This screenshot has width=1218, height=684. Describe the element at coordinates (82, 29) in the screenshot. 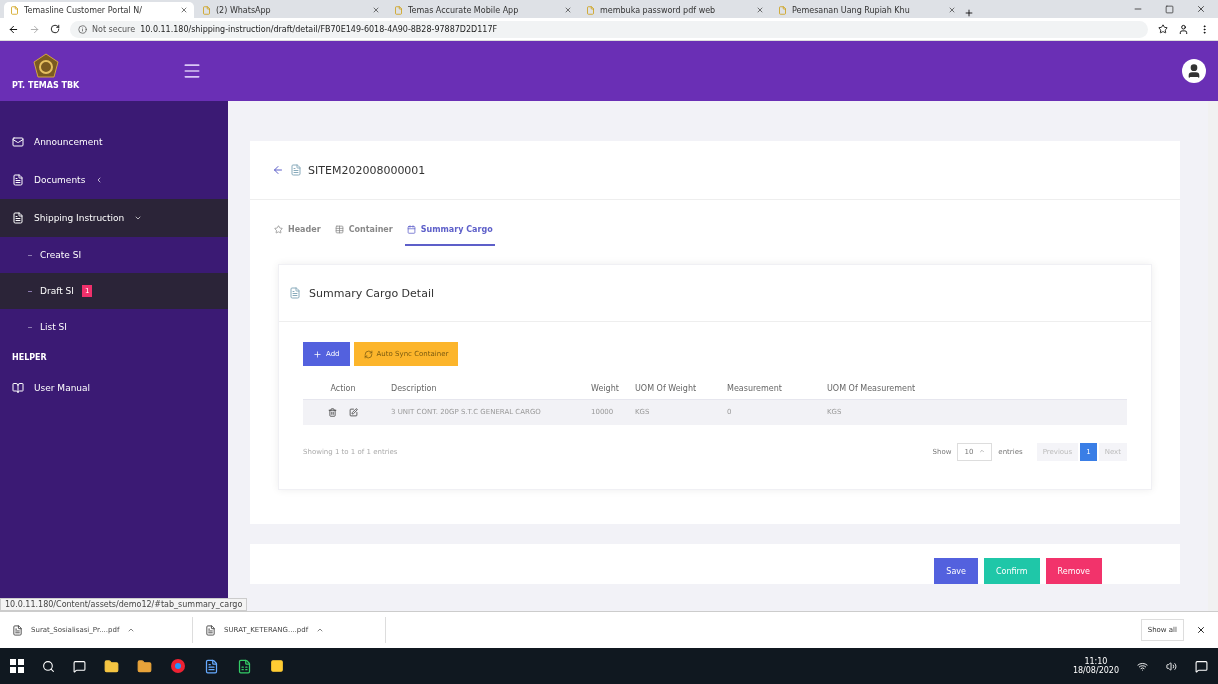

I see `info-icon` at that location.